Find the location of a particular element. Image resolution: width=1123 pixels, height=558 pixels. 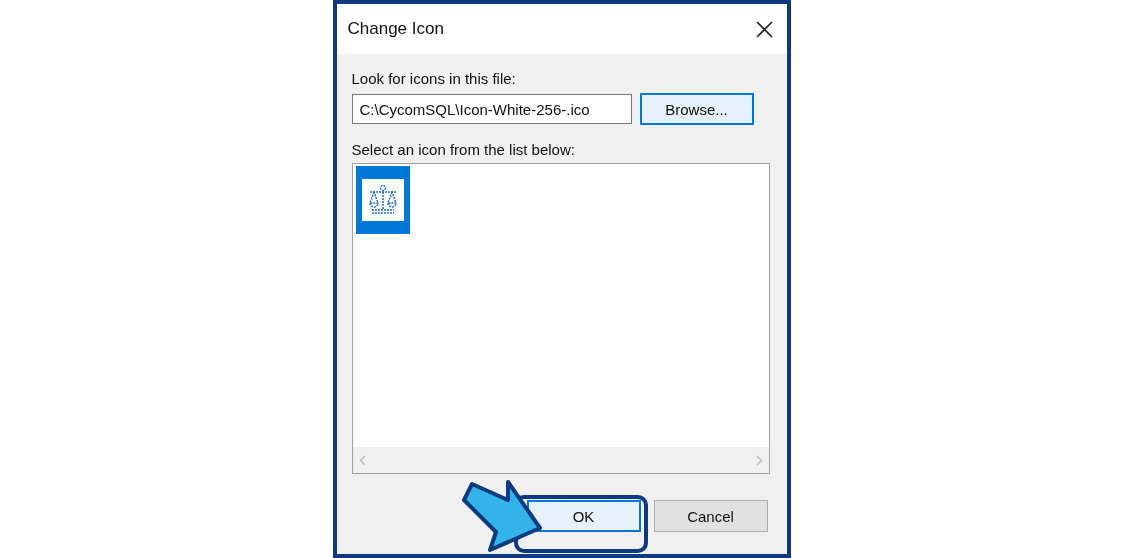

scroll-left-icon is located at coordinates (362, 460).